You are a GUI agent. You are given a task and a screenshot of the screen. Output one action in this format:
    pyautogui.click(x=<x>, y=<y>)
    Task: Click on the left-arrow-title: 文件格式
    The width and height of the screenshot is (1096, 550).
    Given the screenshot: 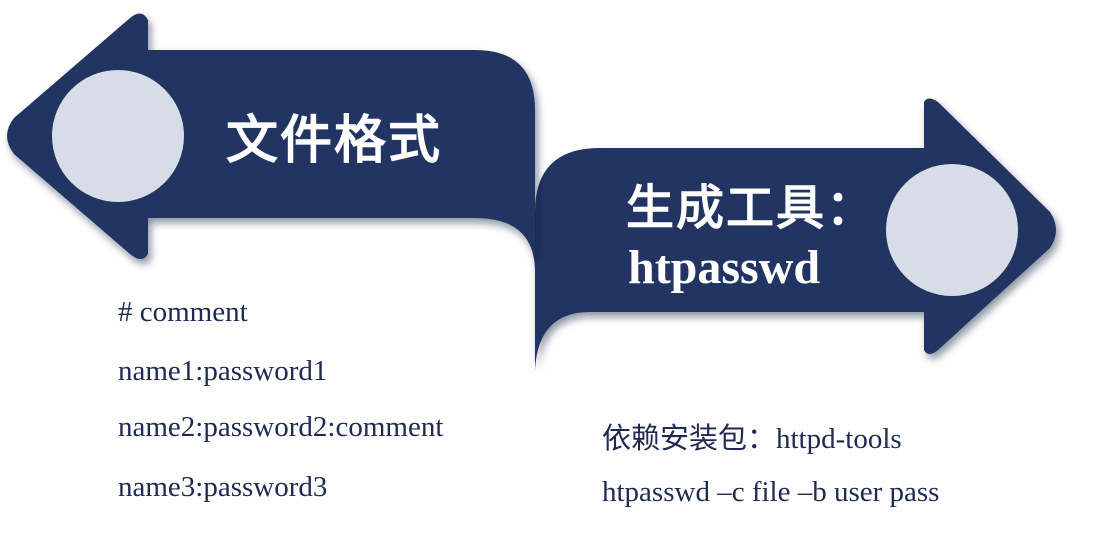 What is the action you would take?
    pyautogui.click(x=334, y=141)
    